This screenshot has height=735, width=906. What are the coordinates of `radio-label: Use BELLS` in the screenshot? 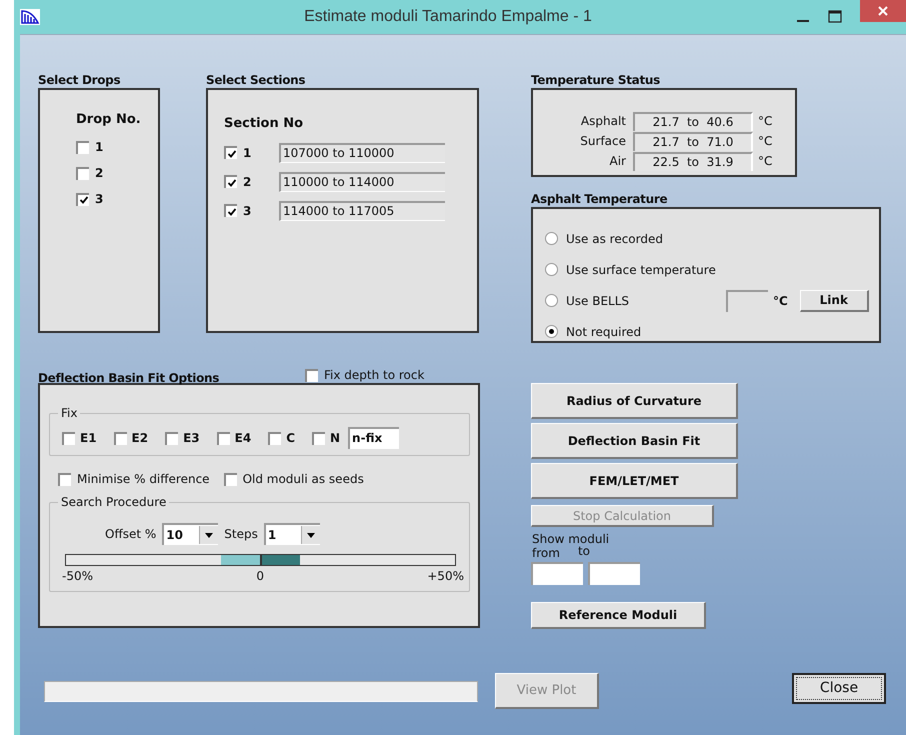 It's located at (598, 301).